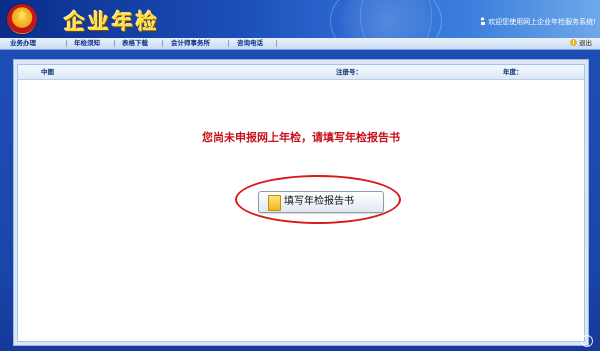 The width and height of the screenshot is (600, 351). What do you see at coordinates (349, 72) in the screenshot?
I see `reg-no-label: 注册号：` at bounding box center [349, 72].